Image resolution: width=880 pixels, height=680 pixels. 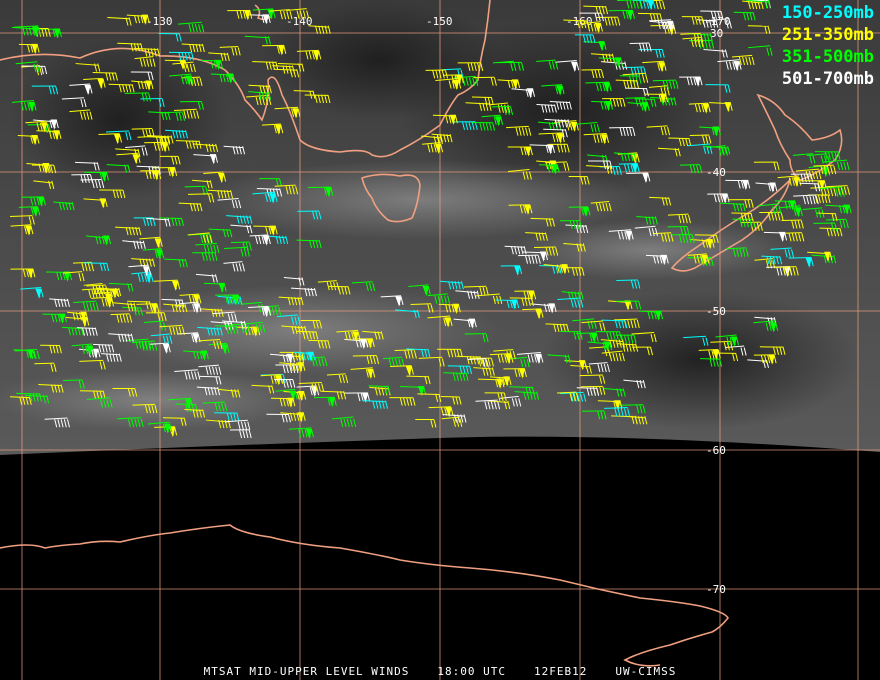 I want to click on footer-date: 12FEB12, so click(x=561, y=671).